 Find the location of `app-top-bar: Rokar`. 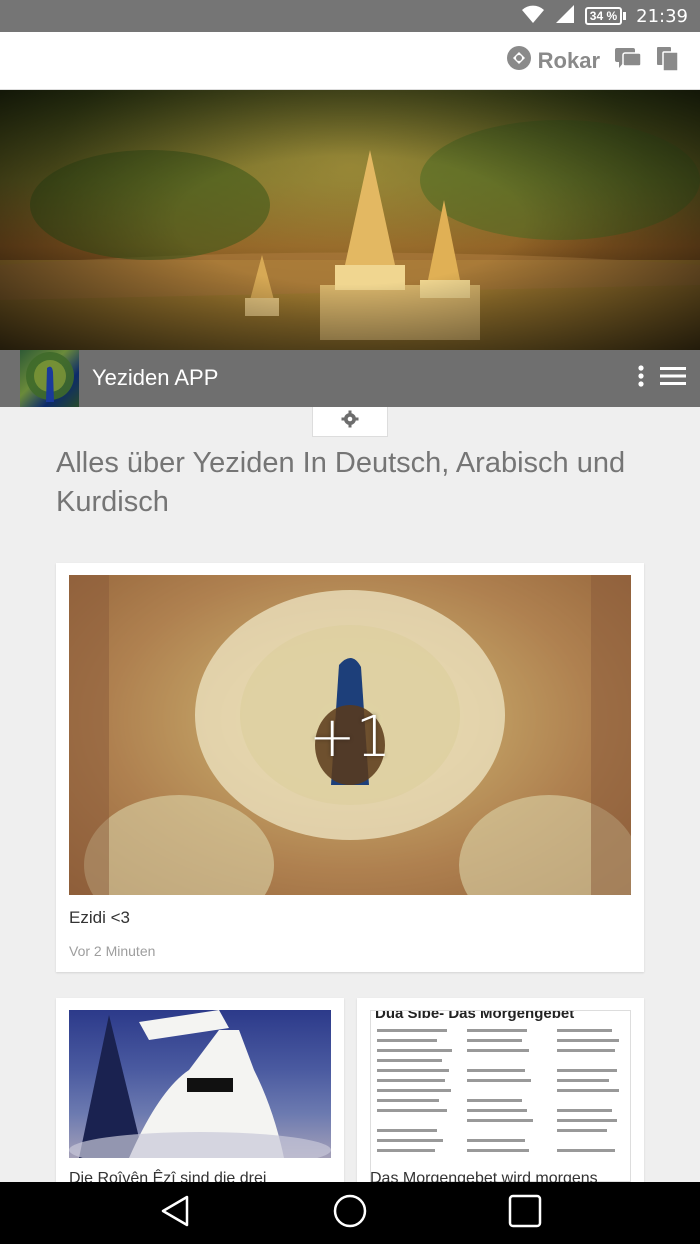

app-top-bar: Rokar is located at coordinates (350, 61).